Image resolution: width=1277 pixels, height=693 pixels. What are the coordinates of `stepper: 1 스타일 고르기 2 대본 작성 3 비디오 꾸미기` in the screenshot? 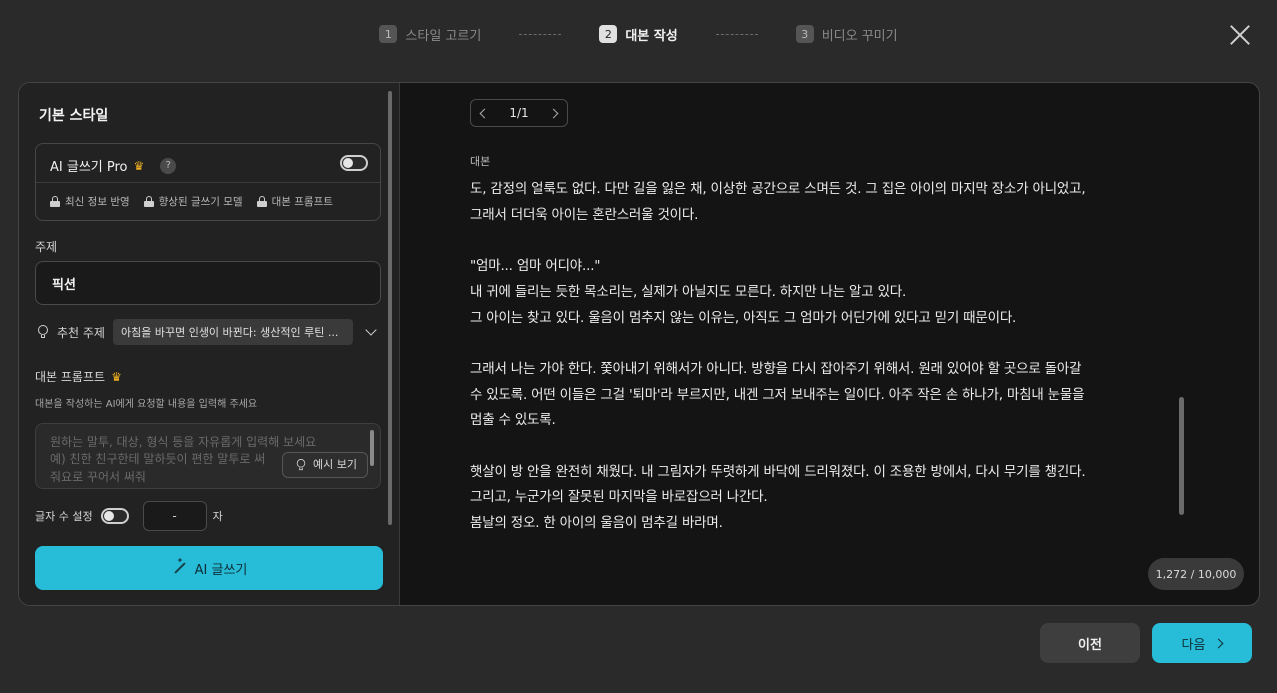 It's located at (638, 34).